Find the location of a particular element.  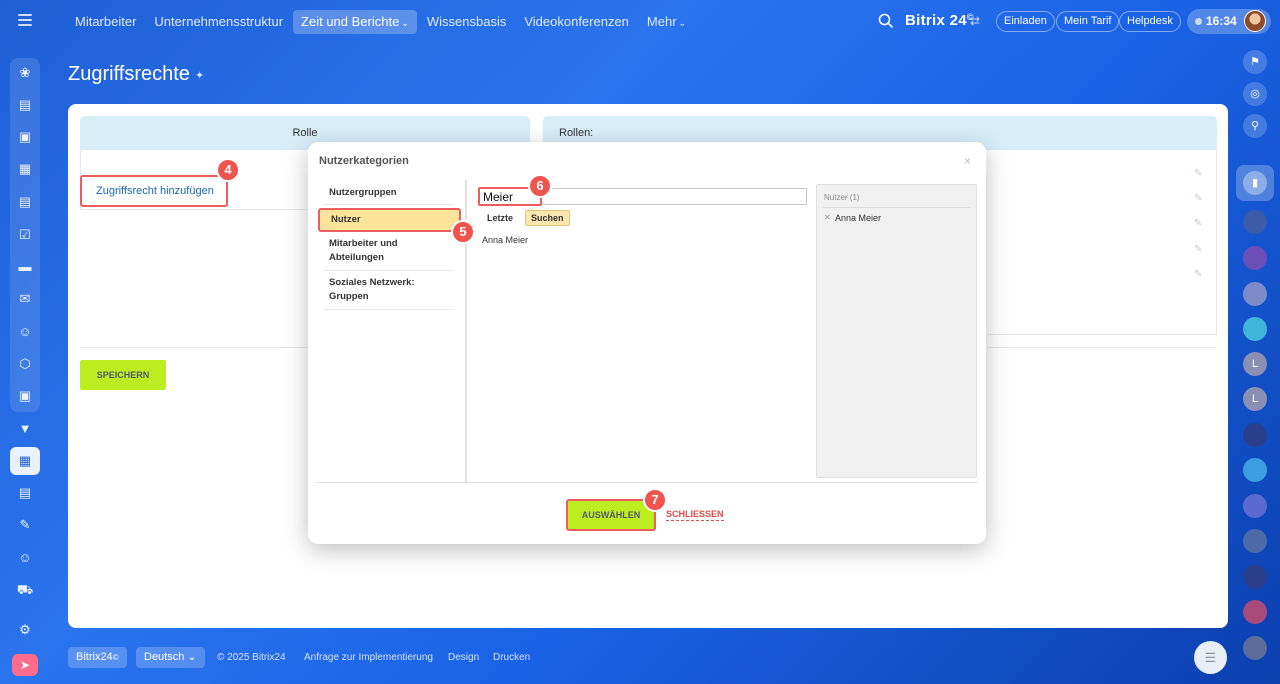

search-chat-icon: ⚲ is located at coordinates (1255, 126).